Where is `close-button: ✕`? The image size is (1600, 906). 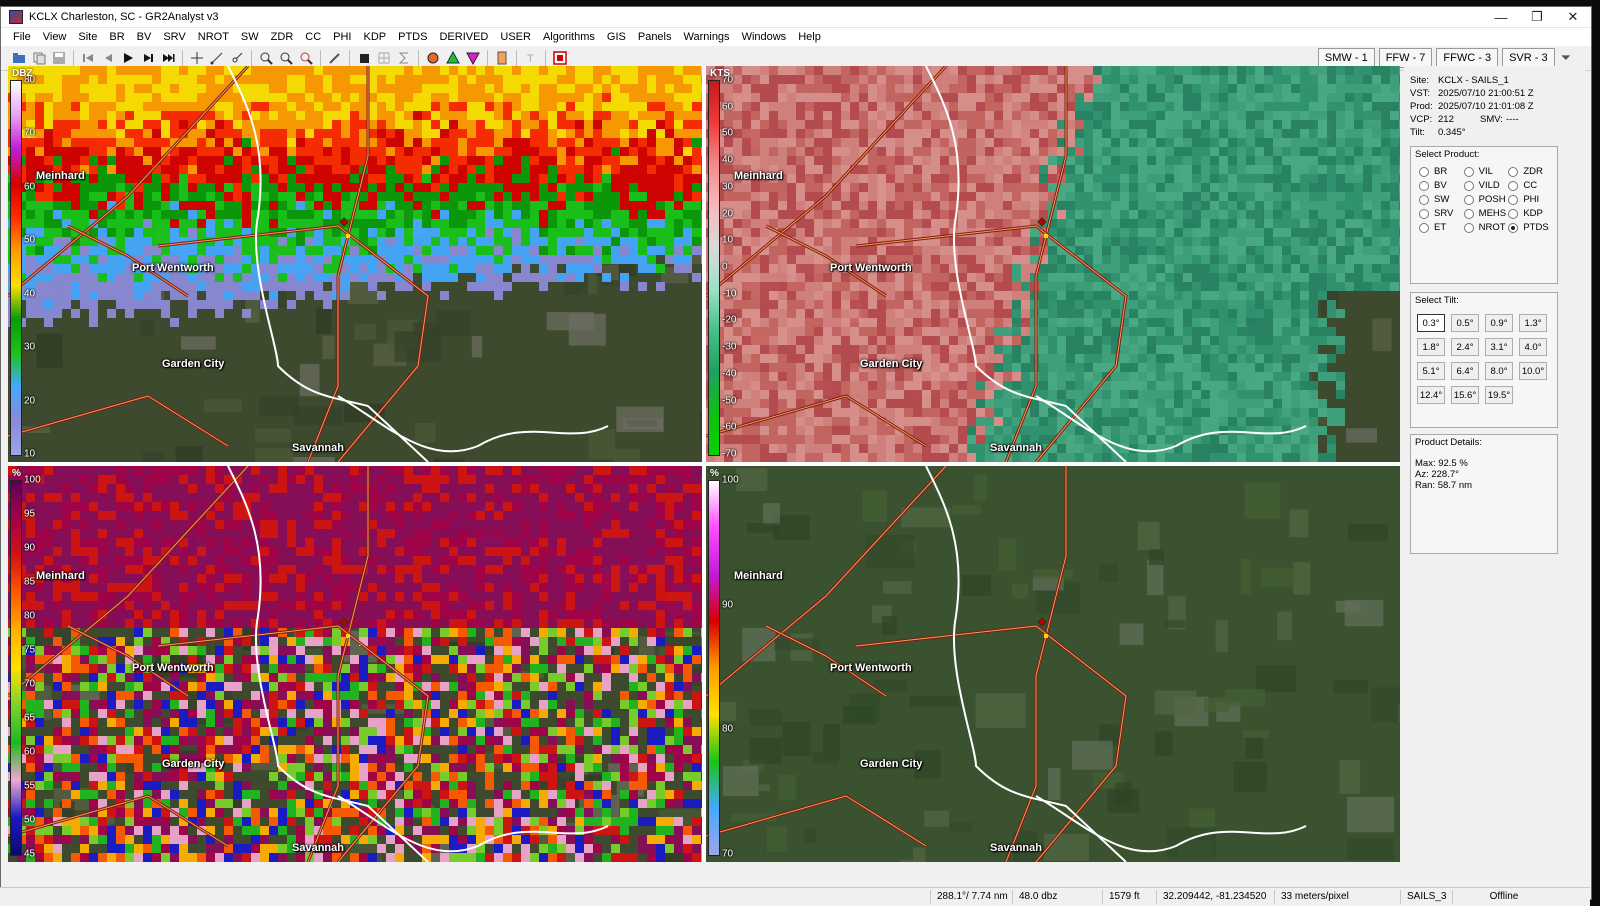
close-button: ✕ is located at coordinates (1573, 17).